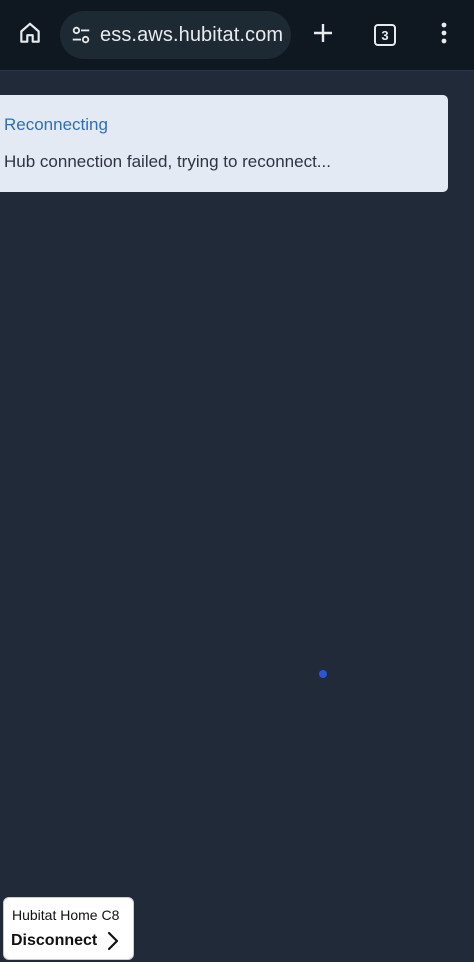 The width and height of the screenshot is (474, 962). I want to click on alert-title: Reconnecting, so click(56, 124).